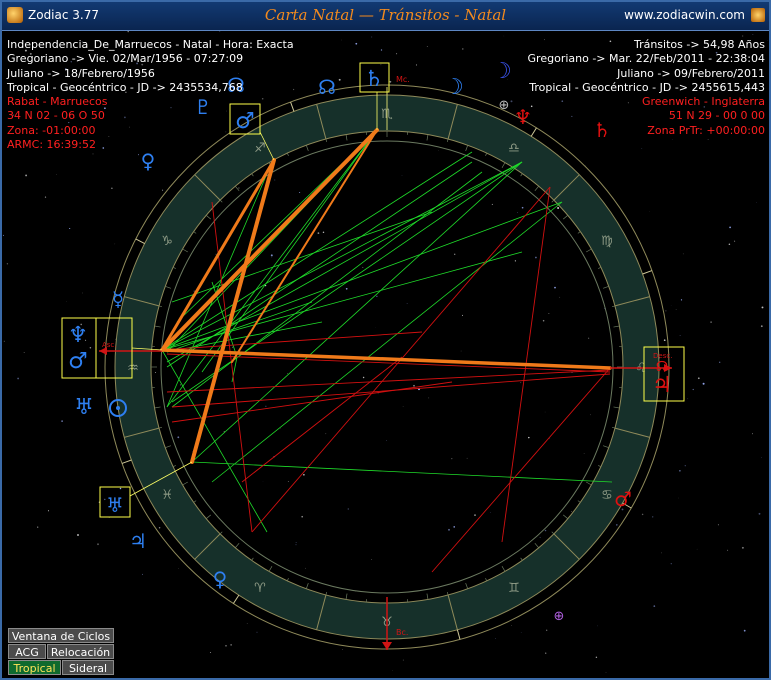 This screenshot has height=680, width=771. What do you see at coordinates (662, 385) in the screenshot?
I see `jupiter-transit-icon: ♃` at bounding box center [662, 385].